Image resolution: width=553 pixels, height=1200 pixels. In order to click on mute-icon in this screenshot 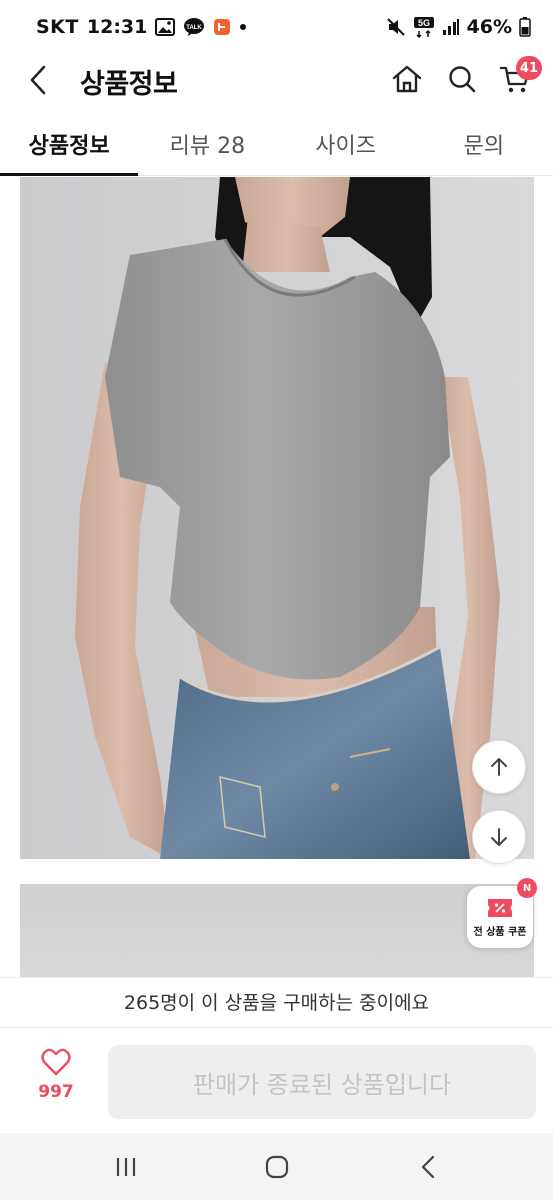, I will do `click(396, 27)`.